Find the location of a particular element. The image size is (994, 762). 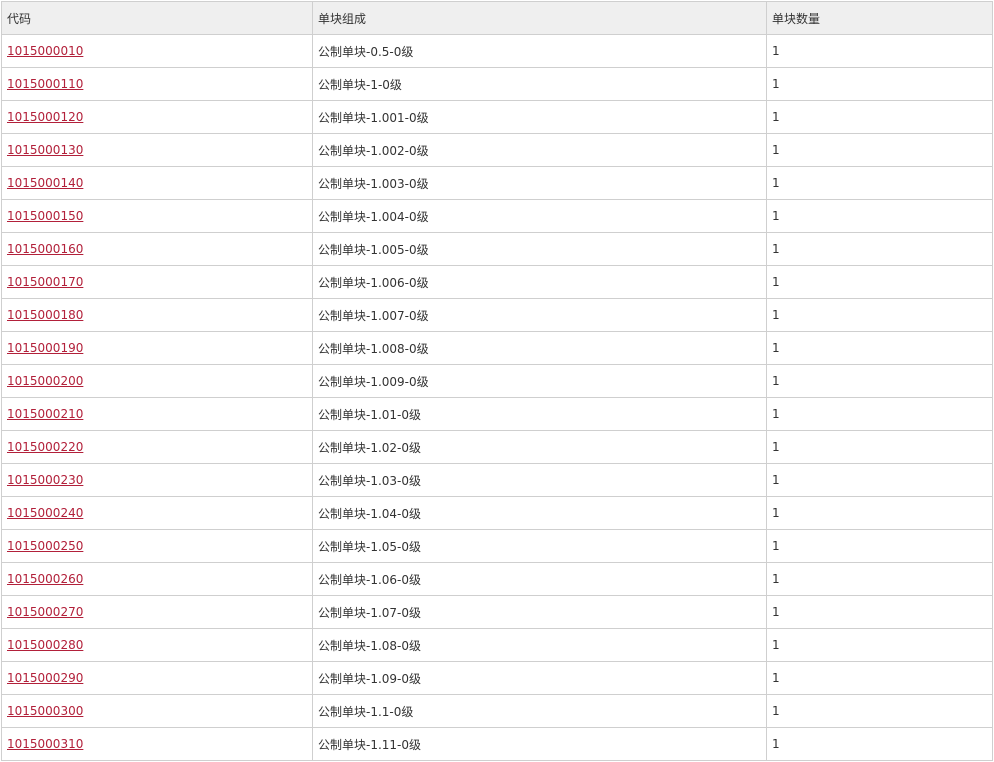

table-row: 1015000180 公制单块-1.007-0级 1 is located at coordinates (497, 315).